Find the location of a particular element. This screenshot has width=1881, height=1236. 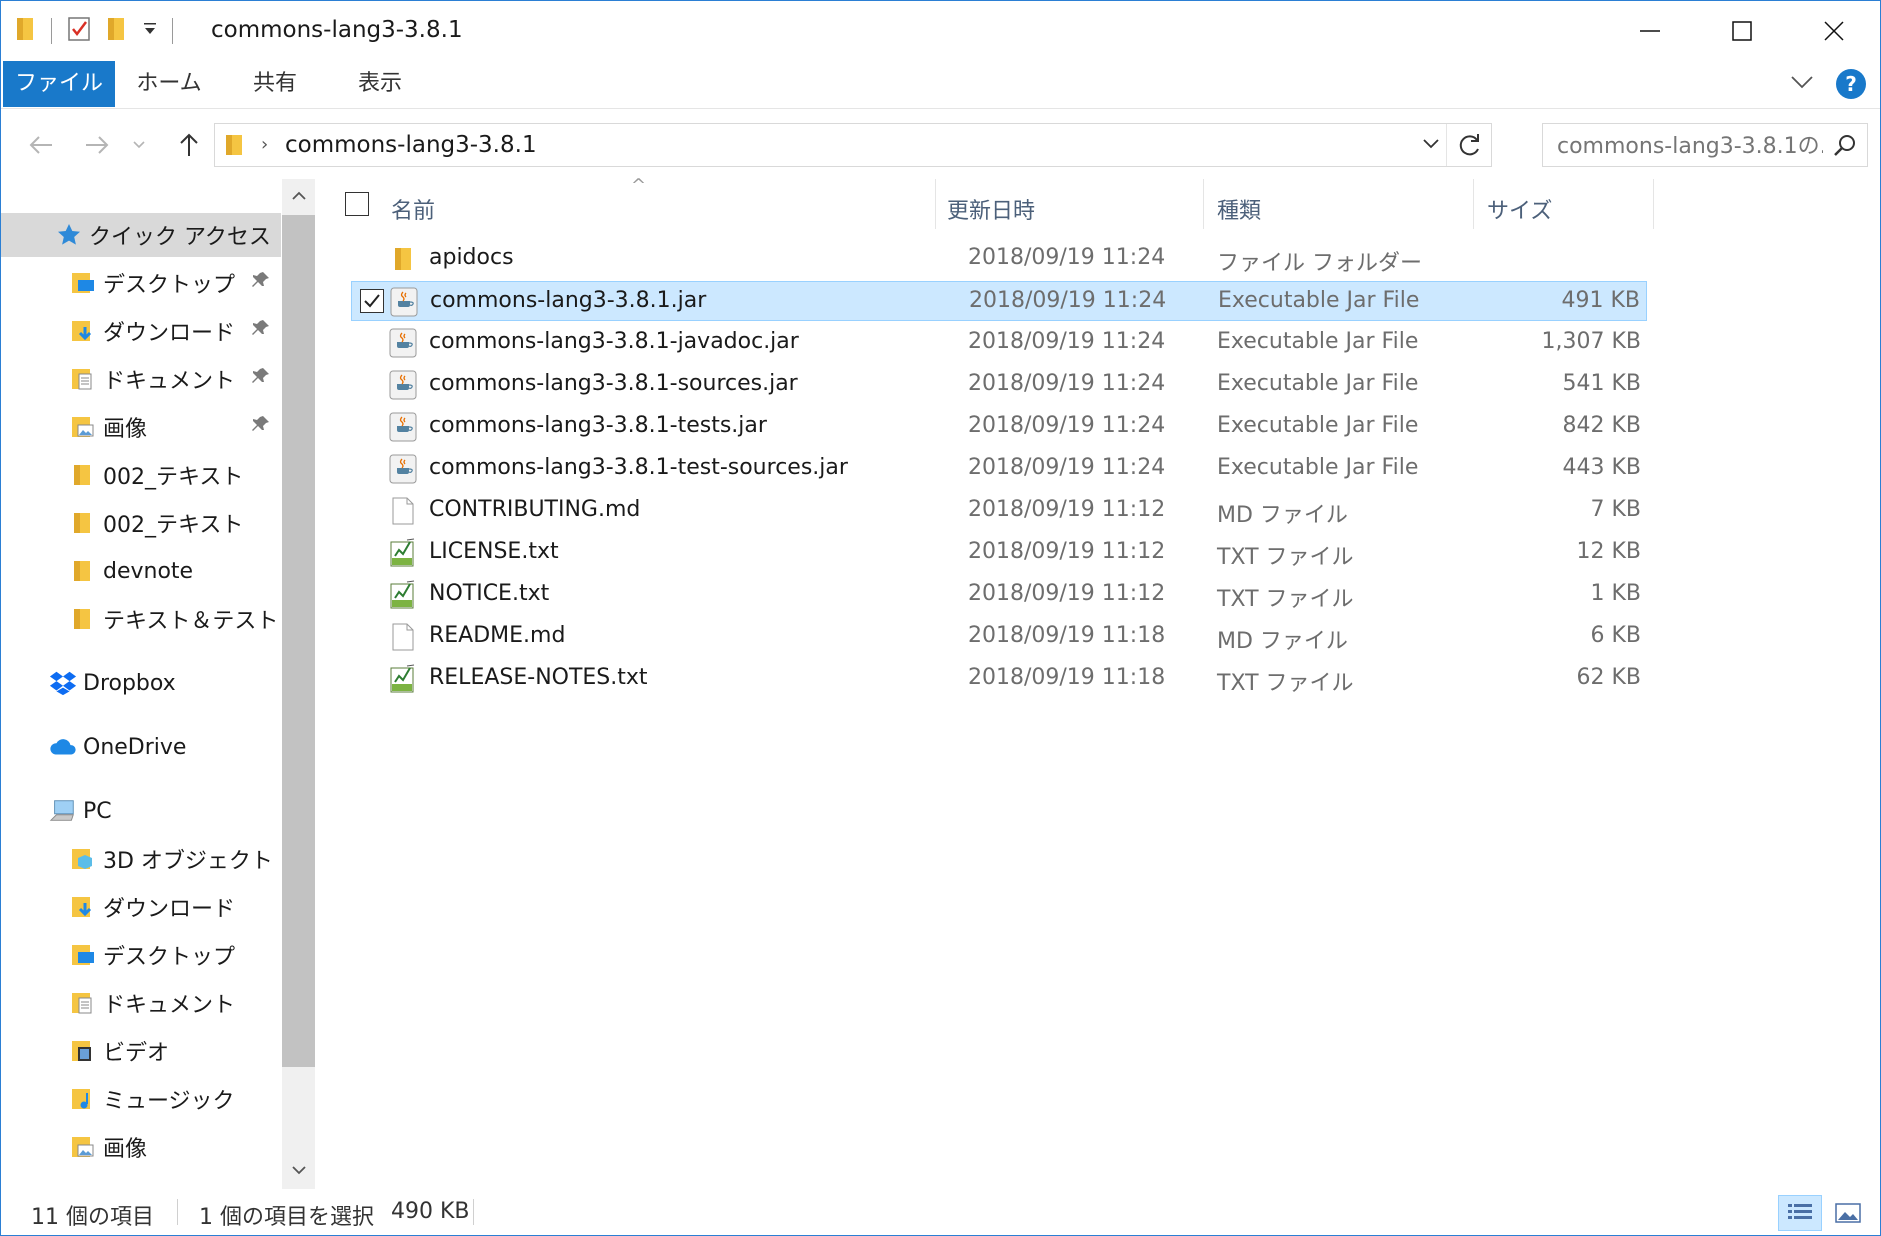

nav-label: クイック アクセス is located at coordinates (180, 237).